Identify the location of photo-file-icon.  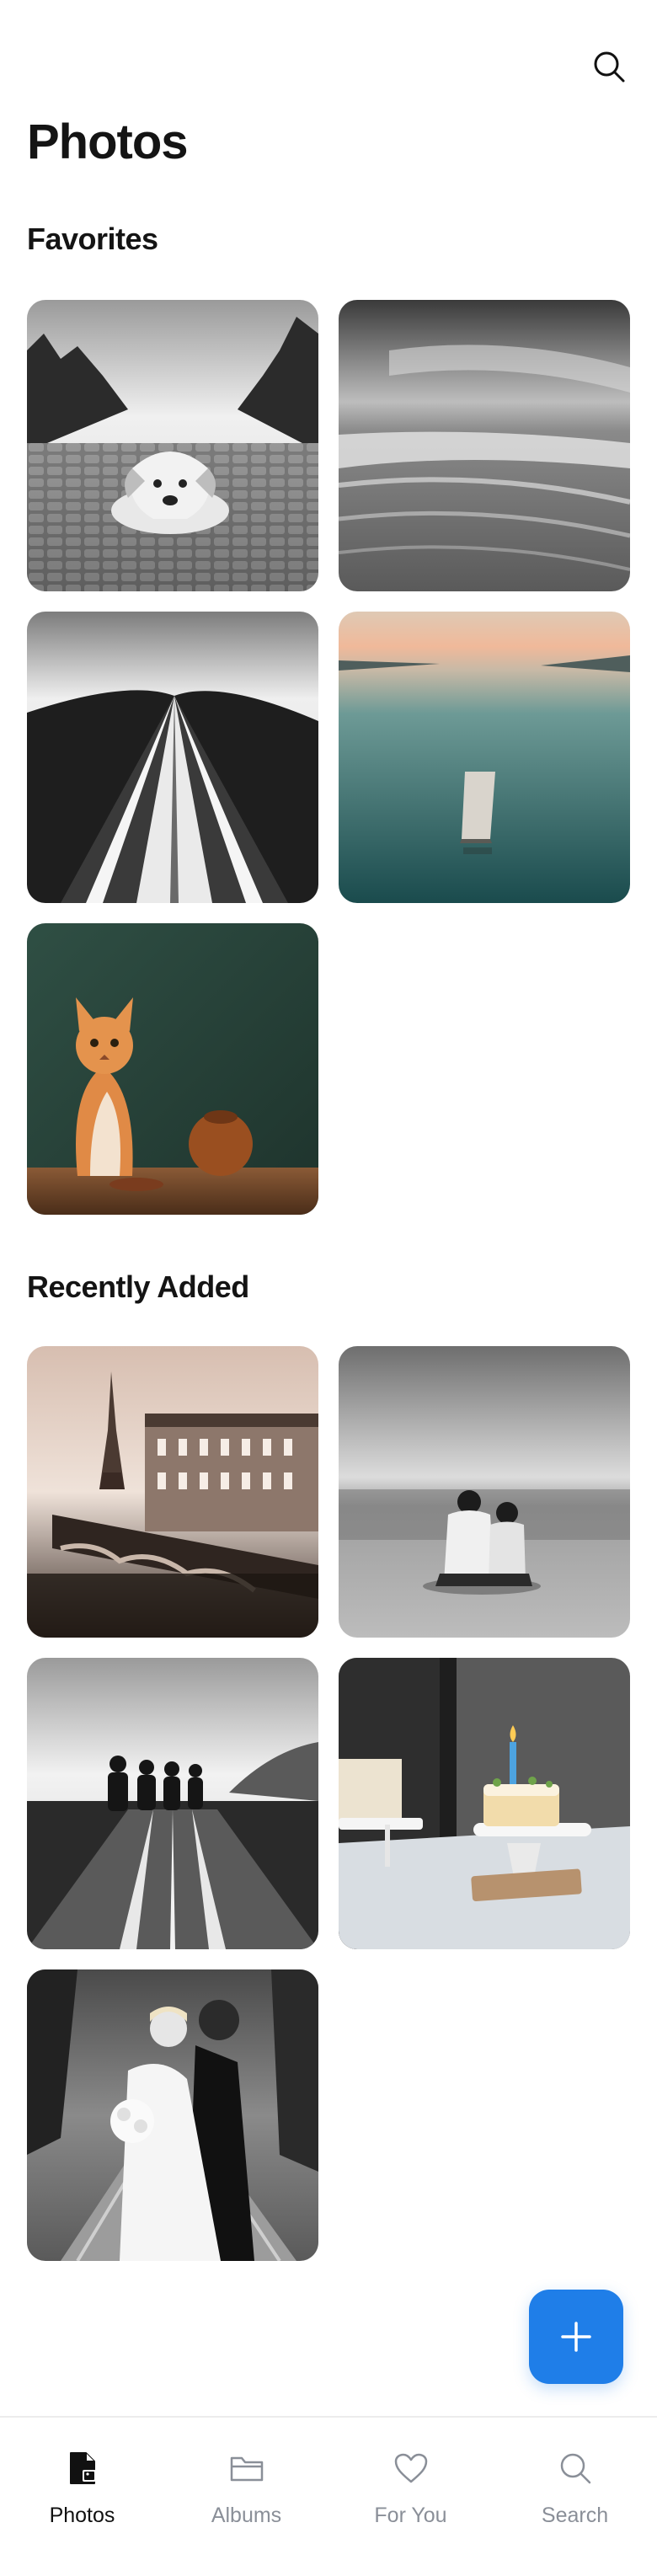
(82, 2468).